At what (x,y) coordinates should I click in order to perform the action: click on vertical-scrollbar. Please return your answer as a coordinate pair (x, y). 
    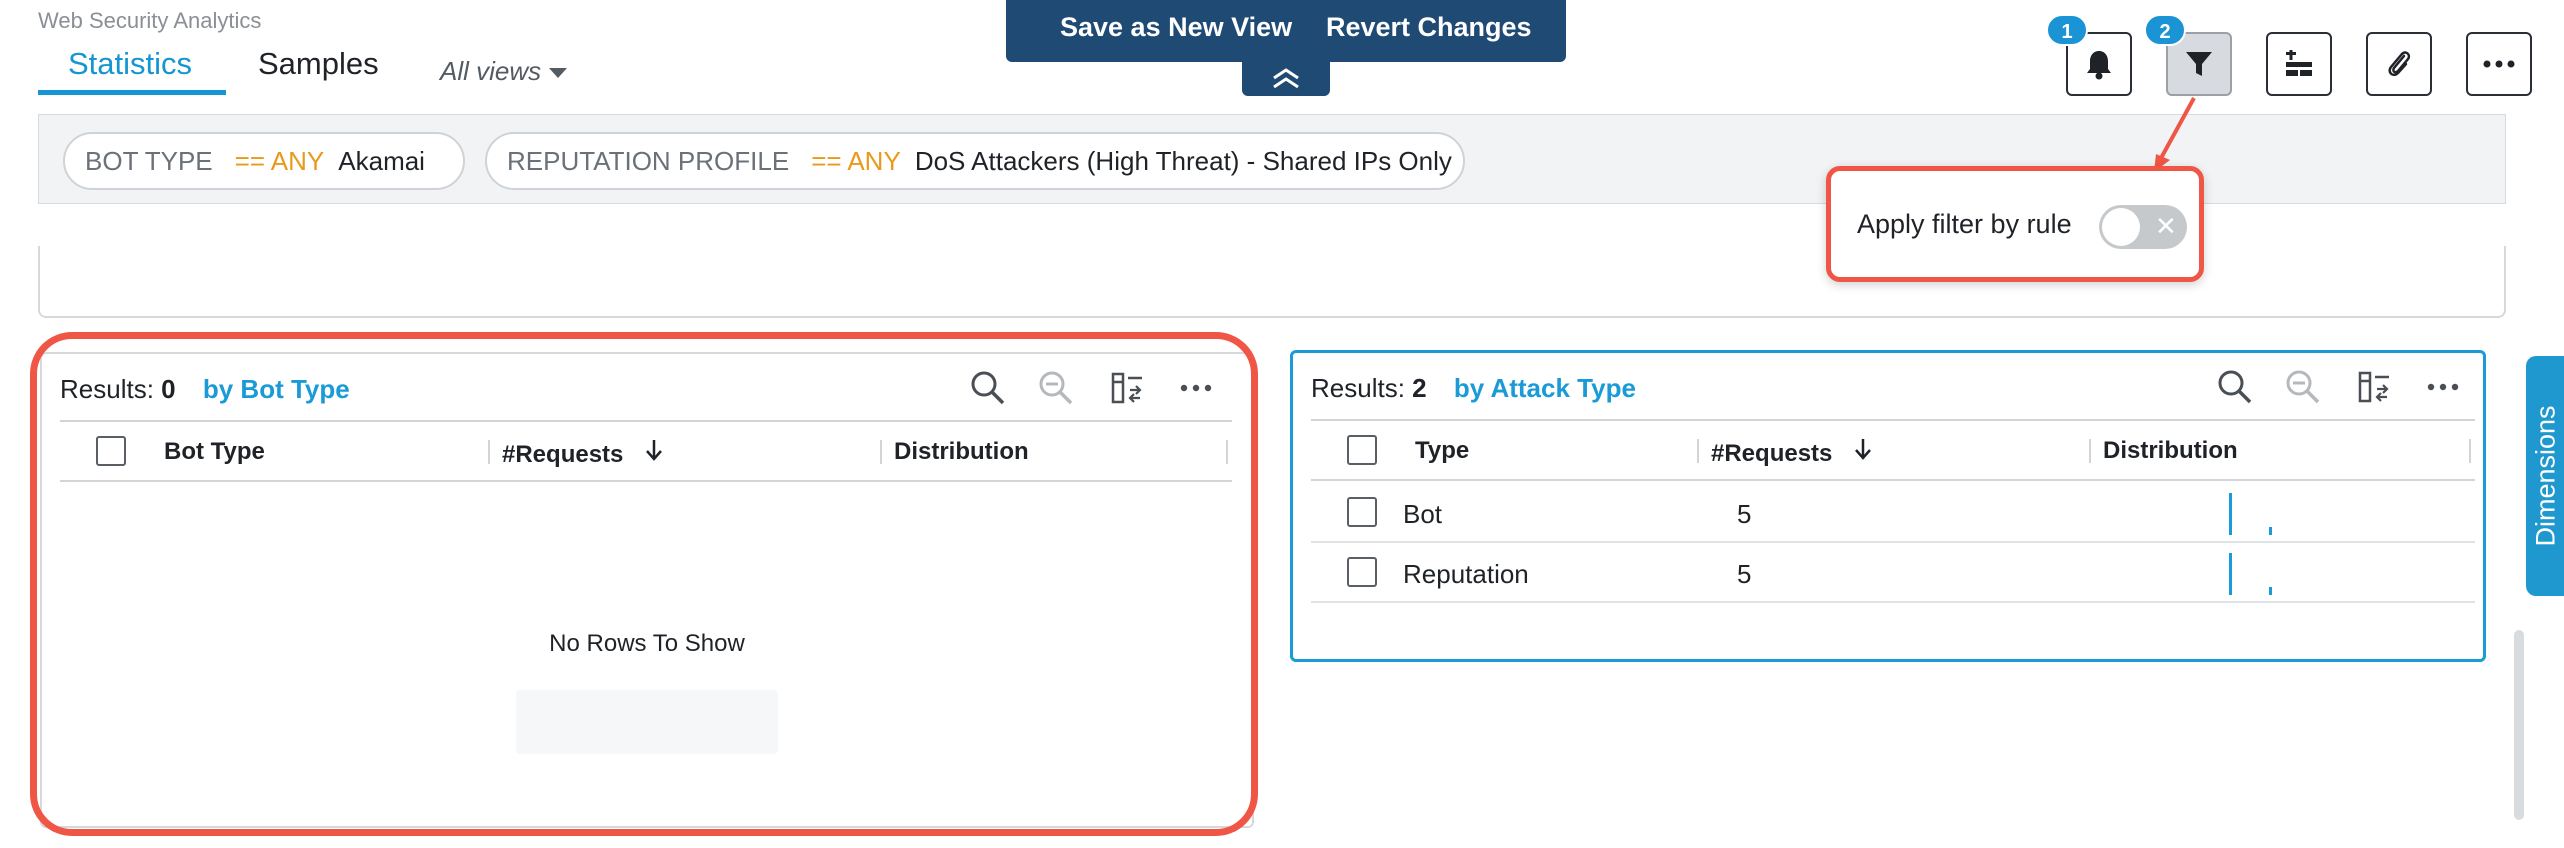
    Looking at the image, I should click on (2519, 725).